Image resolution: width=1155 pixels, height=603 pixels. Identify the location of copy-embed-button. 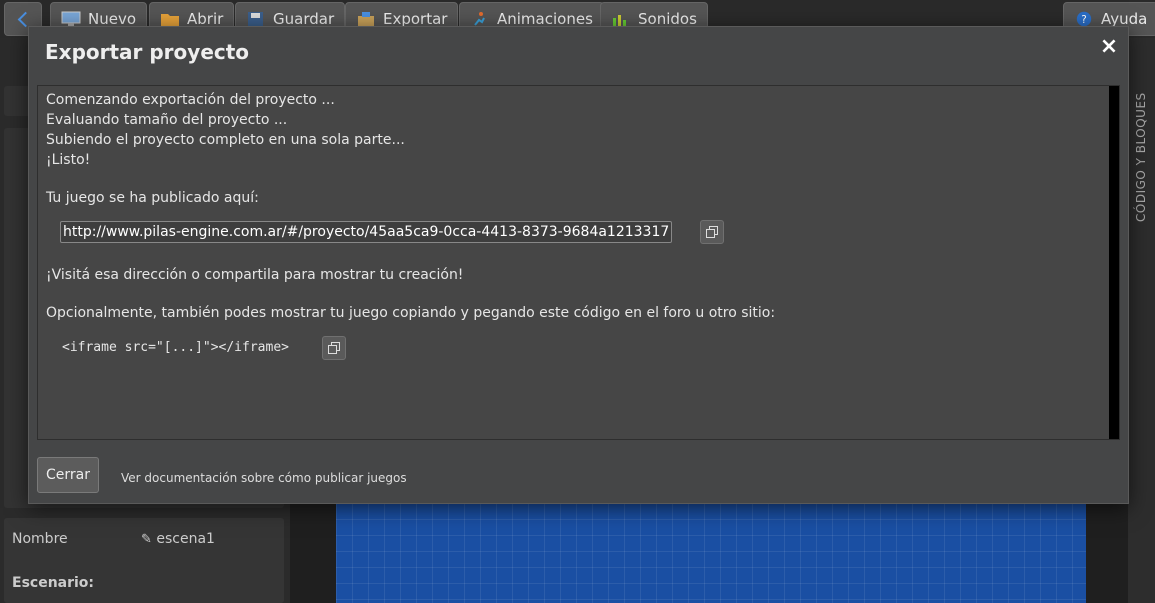
(334, 348).